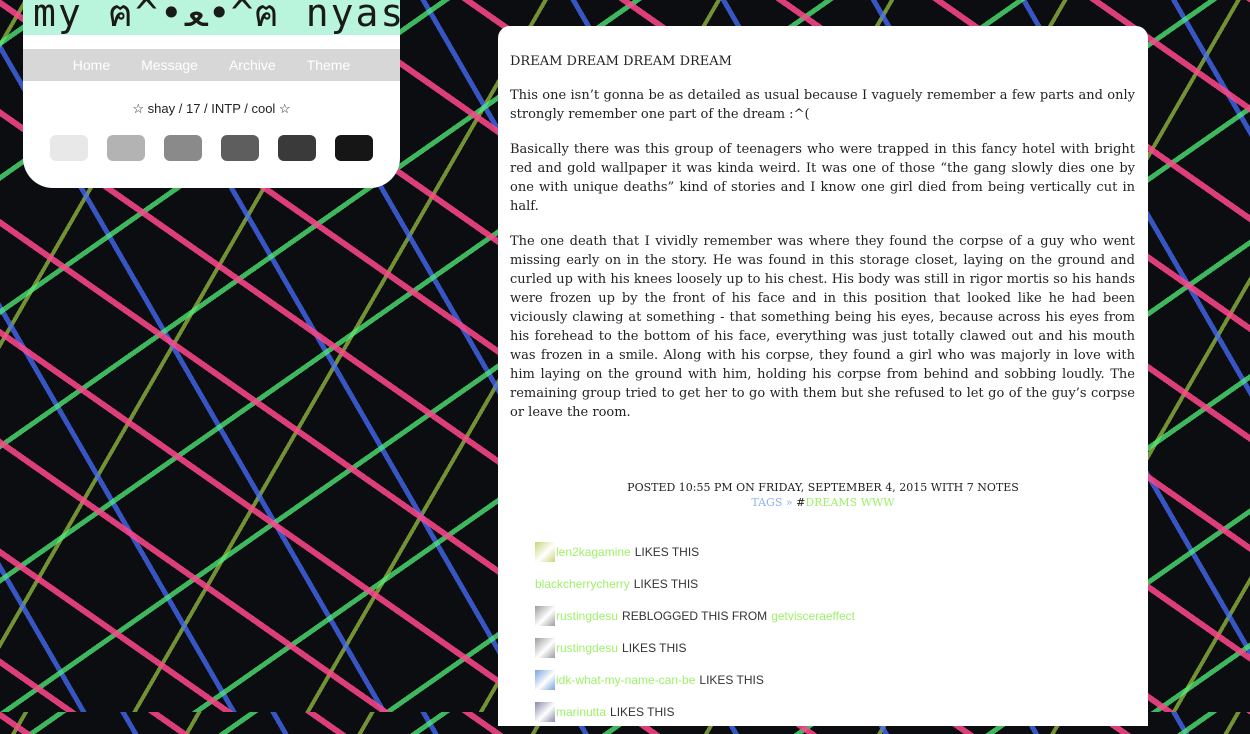  What do you see at coordinates (835, 552) in the screenshot?
I see `note-item: len2kagamine LIKES THIS` at bounding box center [835, 552].